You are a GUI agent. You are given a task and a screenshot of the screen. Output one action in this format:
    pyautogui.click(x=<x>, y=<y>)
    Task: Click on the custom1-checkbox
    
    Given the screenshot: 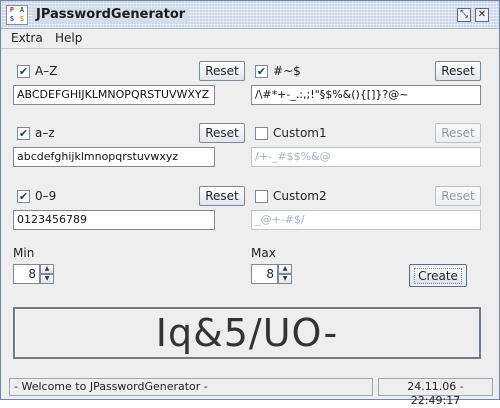 What is the action you would take?
    pyautogui.click(x=261, y=133)
    